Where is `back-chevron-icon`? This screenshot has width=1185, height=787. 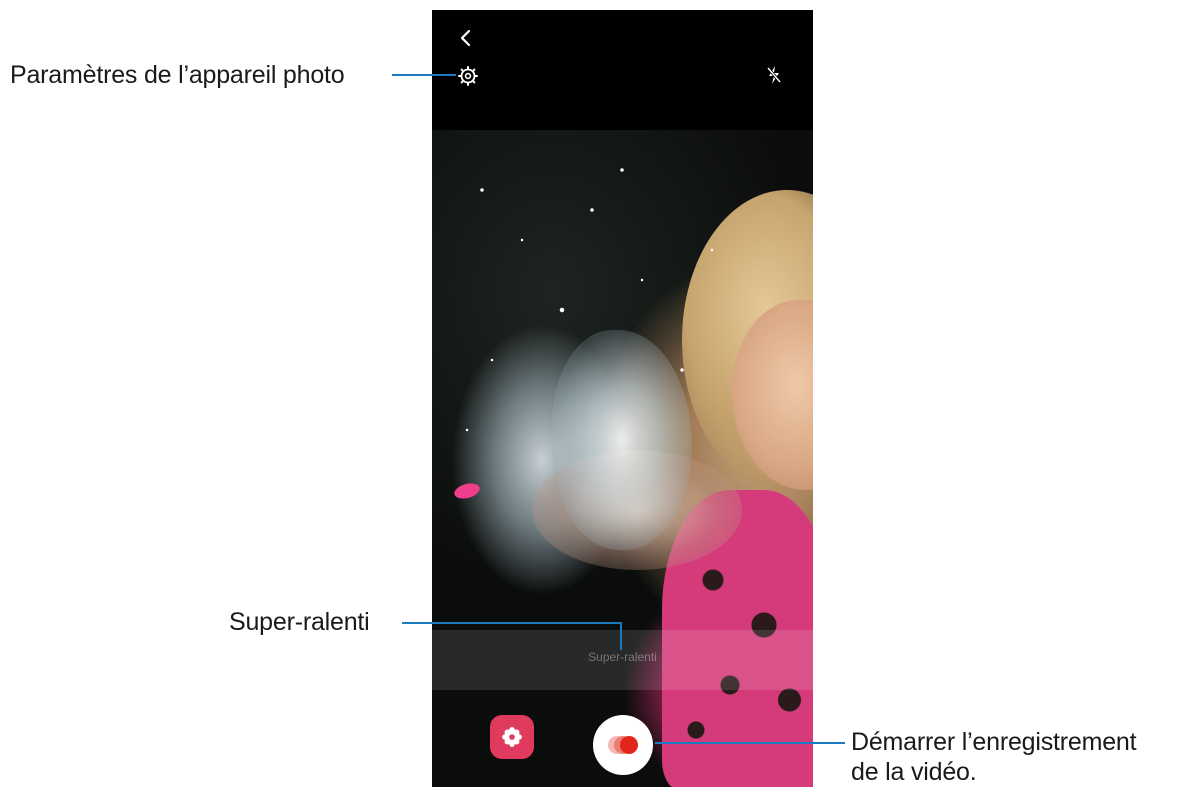 back-chevron-icon is located at coordinates (466, 38).